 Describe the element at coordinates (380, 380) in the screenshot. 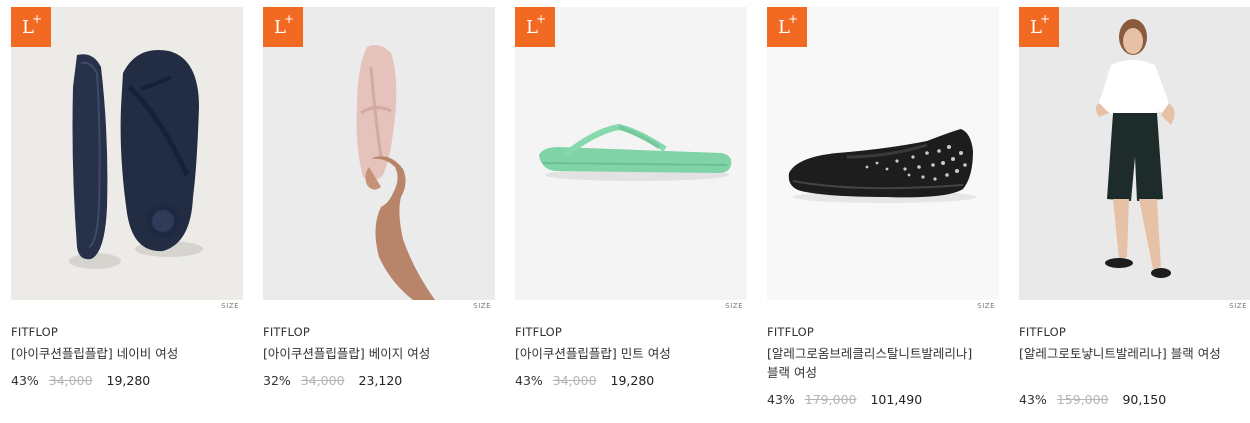

I see `sale-price: 23,120` at that location.